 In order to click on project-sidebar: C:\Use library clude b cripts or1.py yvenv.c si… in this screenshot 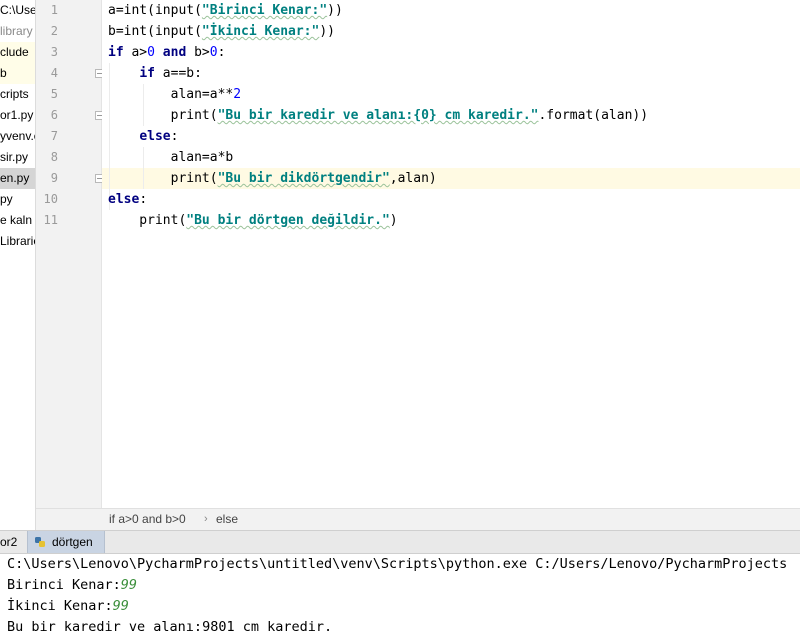, I will do `click(18, 265)`.